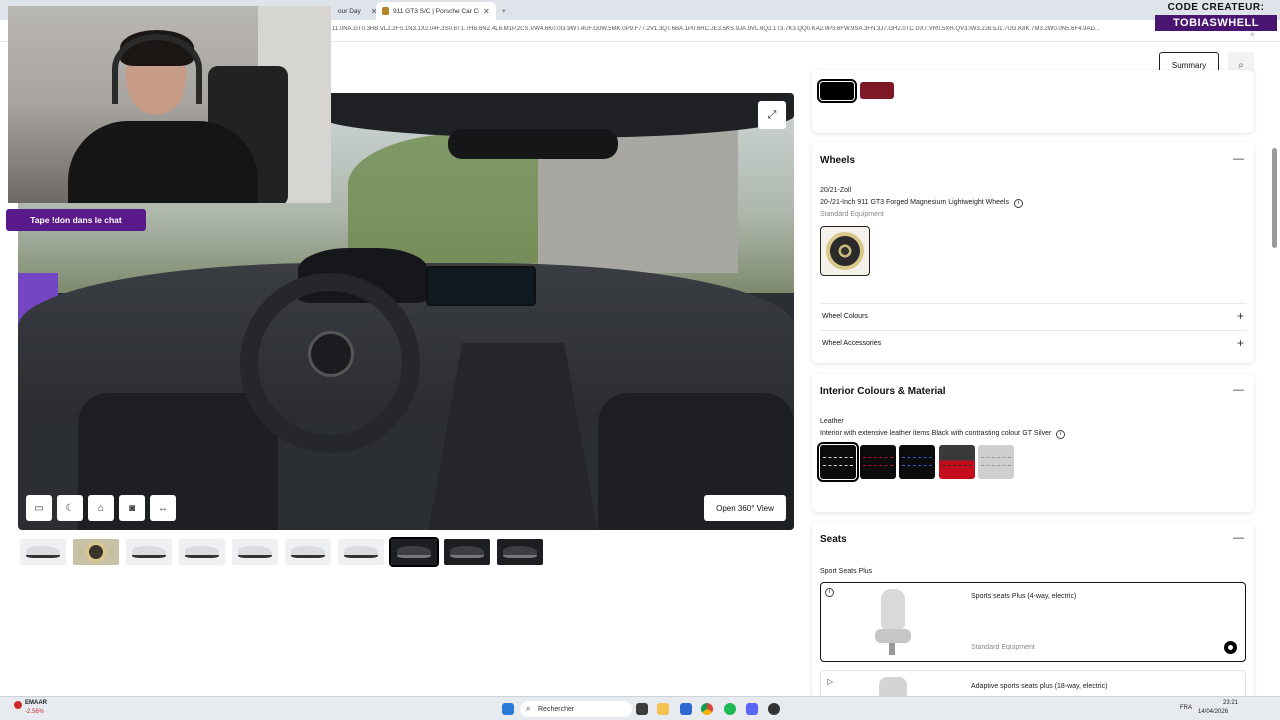 The height and width of the screenshot is (720, 1280). I want to click on page-scrollbar, so click(1274, 198).